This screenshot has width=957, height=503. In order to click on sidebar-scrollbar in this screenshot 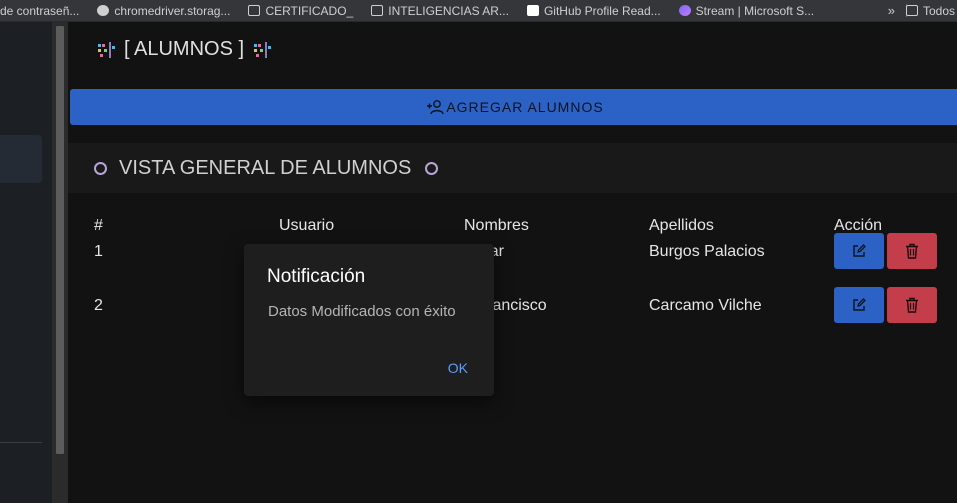, I will do `click(60, 262)`.